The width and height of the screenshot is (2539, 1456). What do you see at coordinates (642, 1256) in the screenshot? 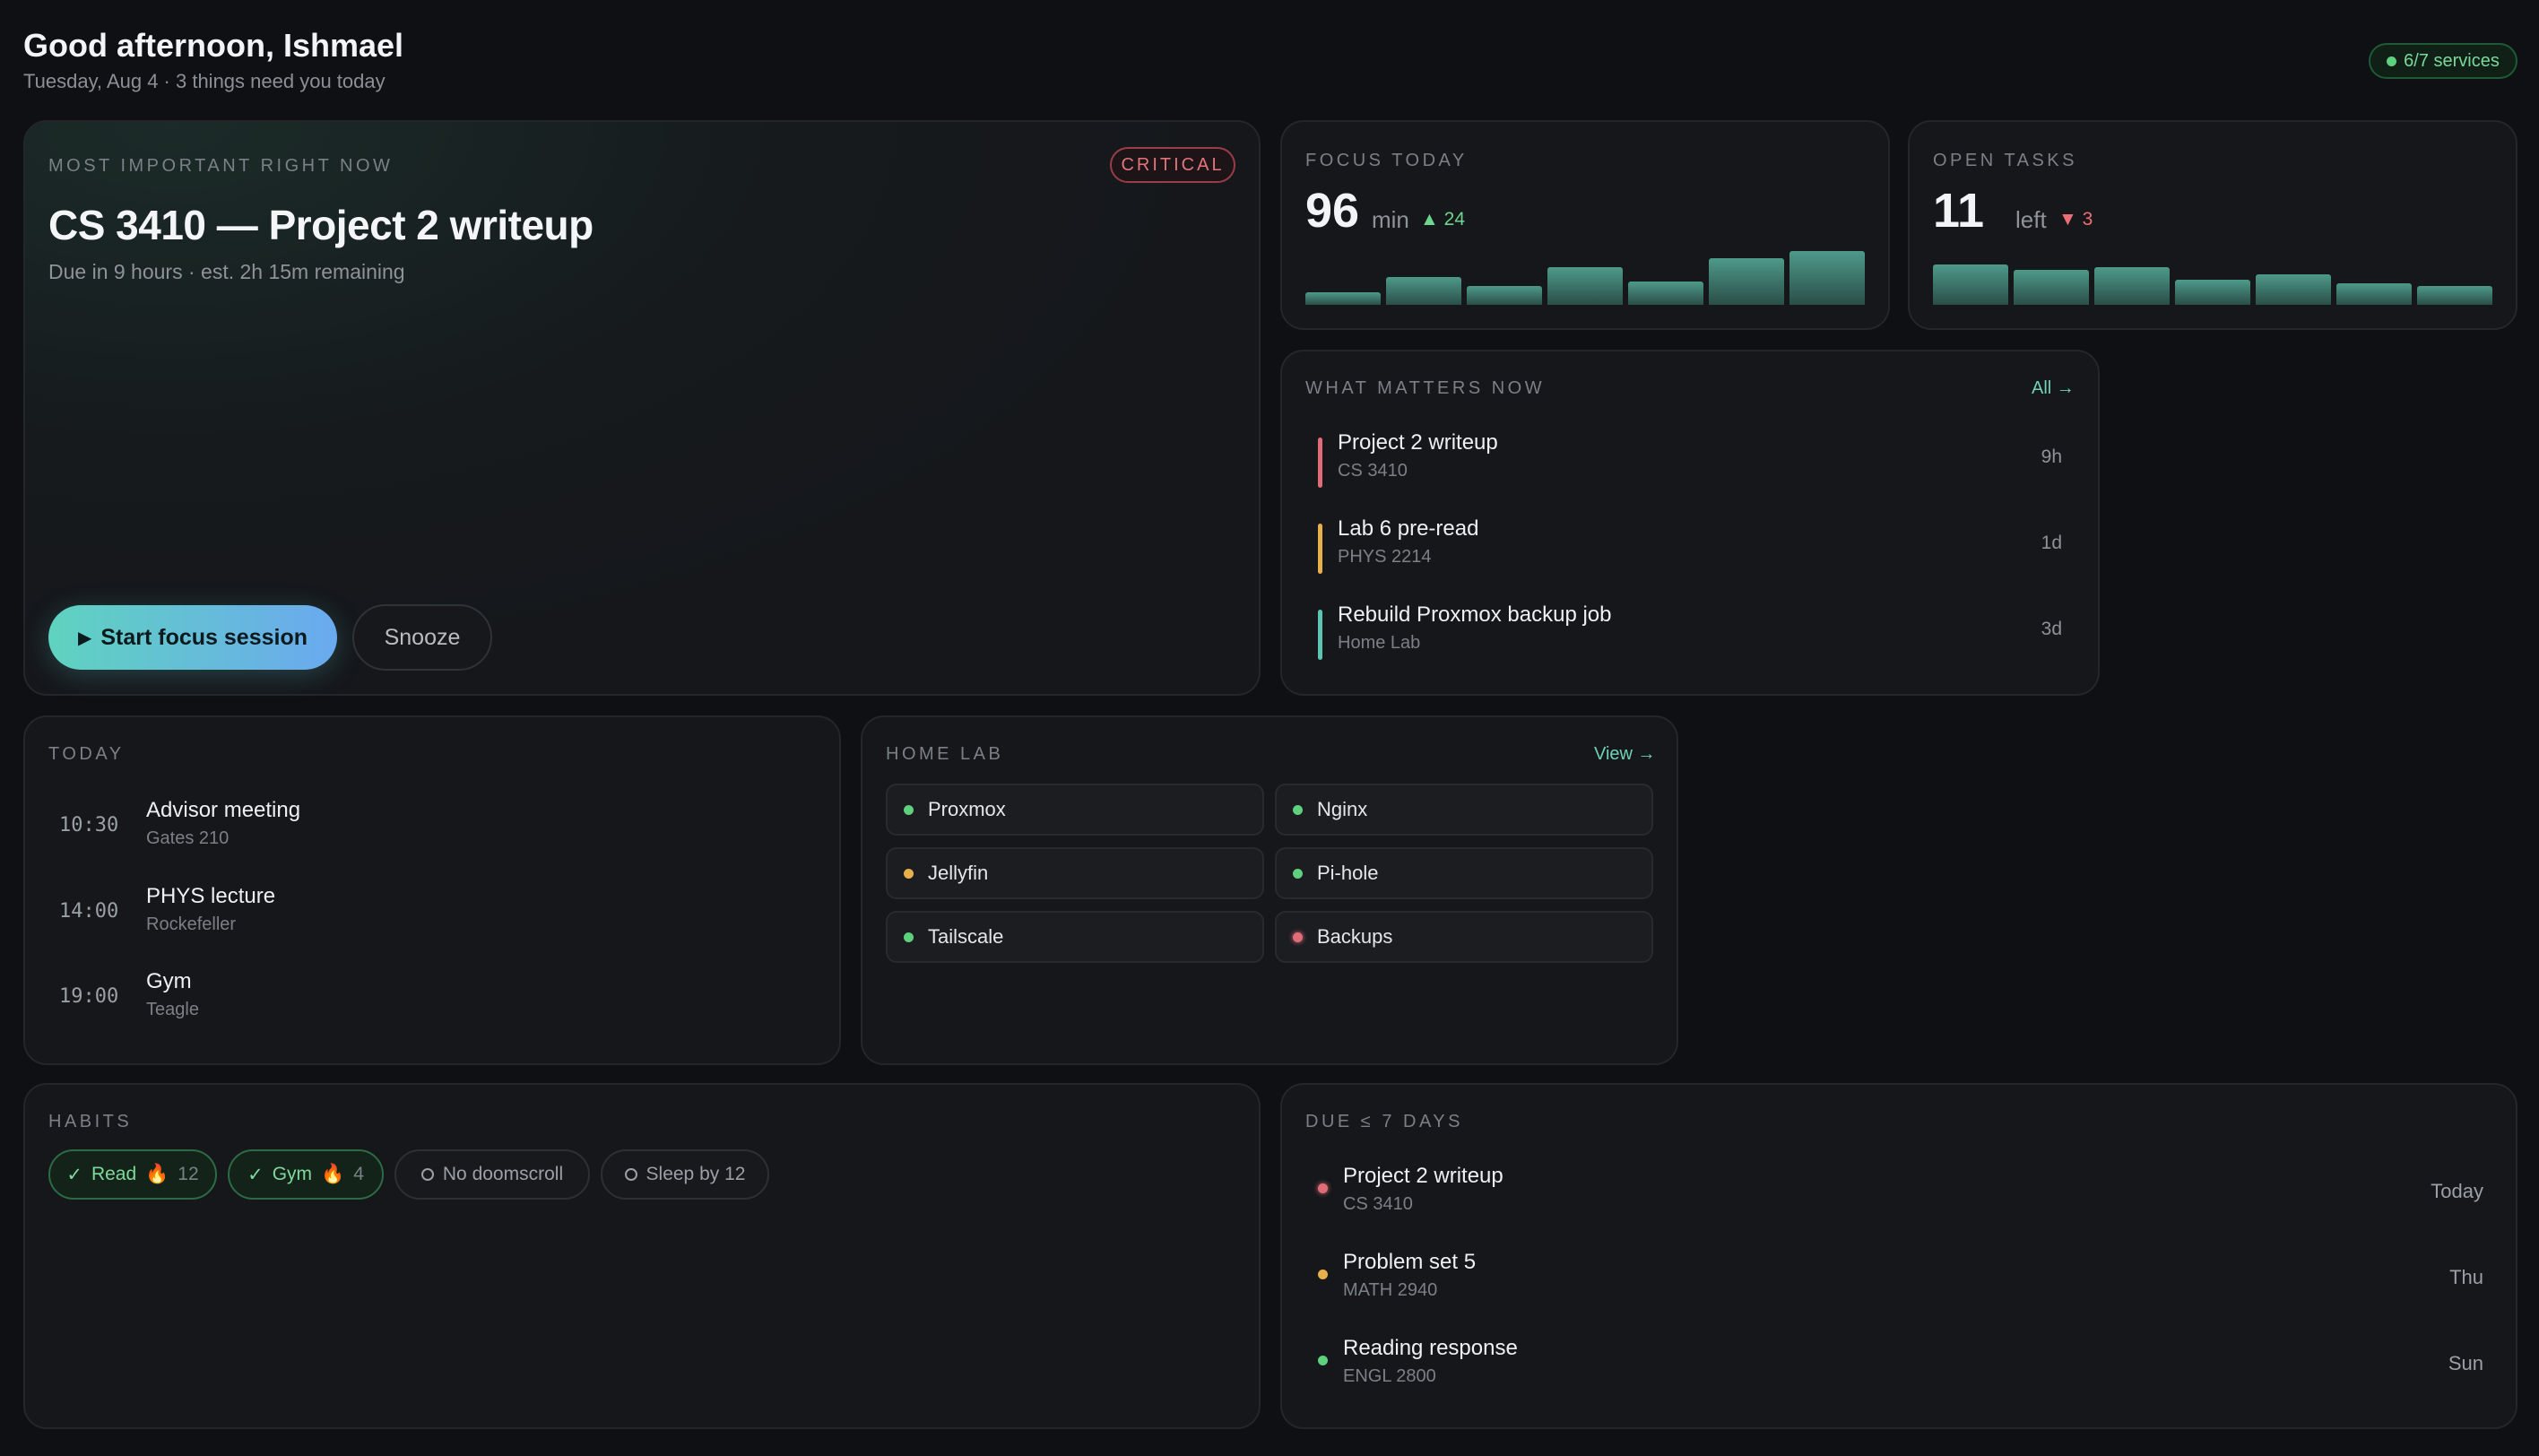
I see `habits-card` at bounding box center [642, 1256].